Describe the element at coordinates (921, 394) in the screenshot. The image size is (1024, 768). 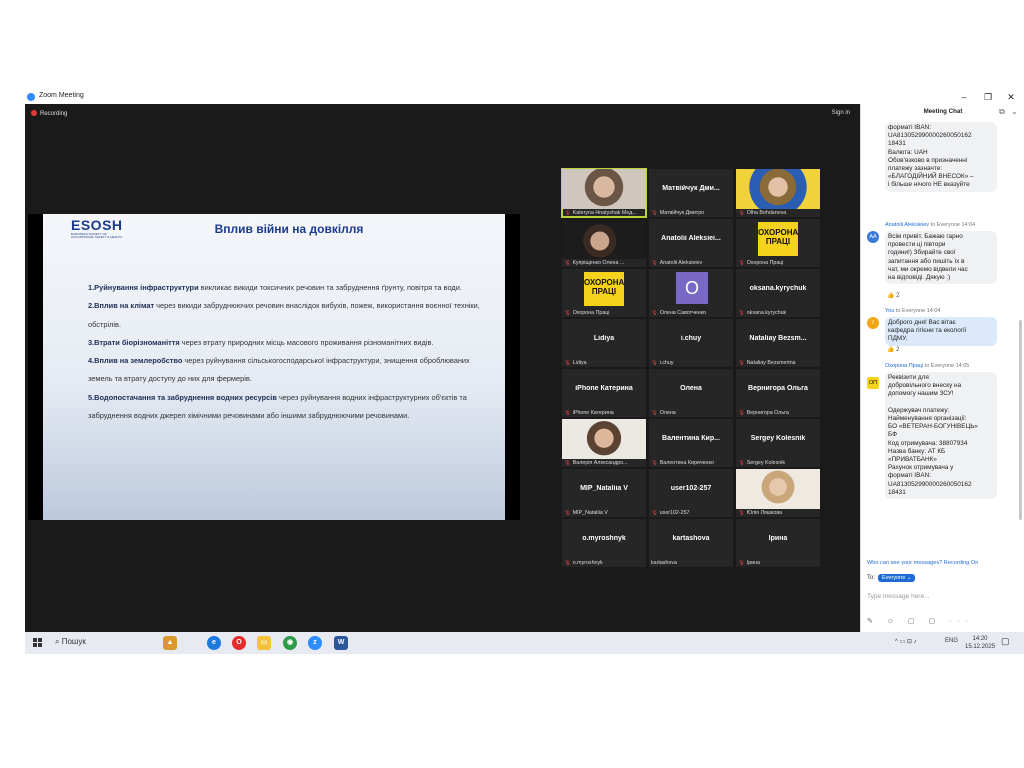
I see `message-line: допомогу нашим ЗСУ!` at that location.